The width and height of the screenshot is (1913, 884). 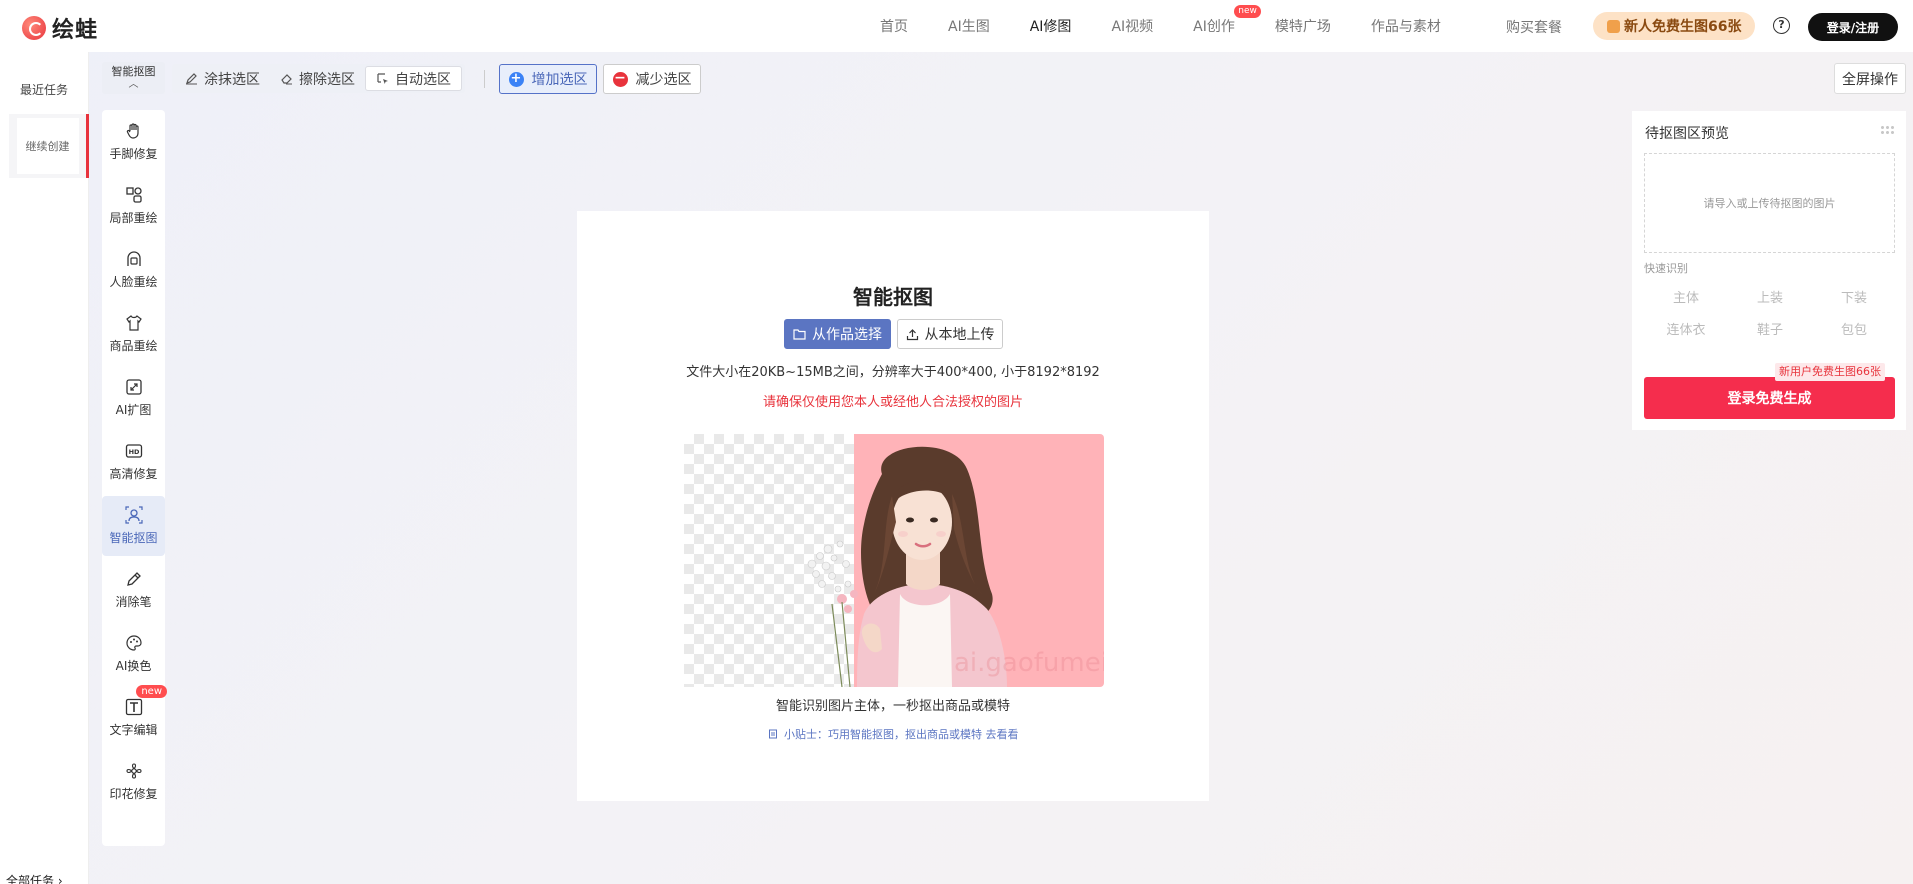 What do you see at coordinates (1666, 268) in the screenshot?
I see `quick-recognize-label: 快速识别` at bounding box center [1666, 268].